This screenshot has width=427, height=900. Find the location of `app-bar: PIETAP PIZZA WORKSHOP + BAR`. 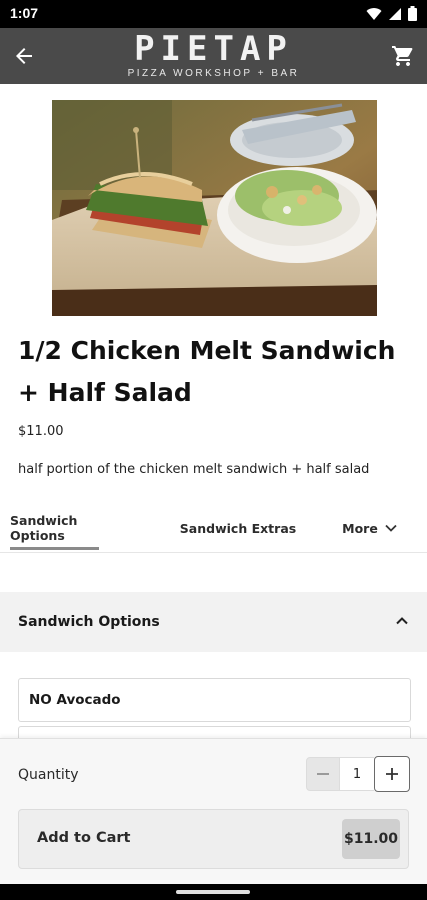

app-bar: PIETAP PIZZA WORKSHOP + BAR is located at coordinates (213, 56).